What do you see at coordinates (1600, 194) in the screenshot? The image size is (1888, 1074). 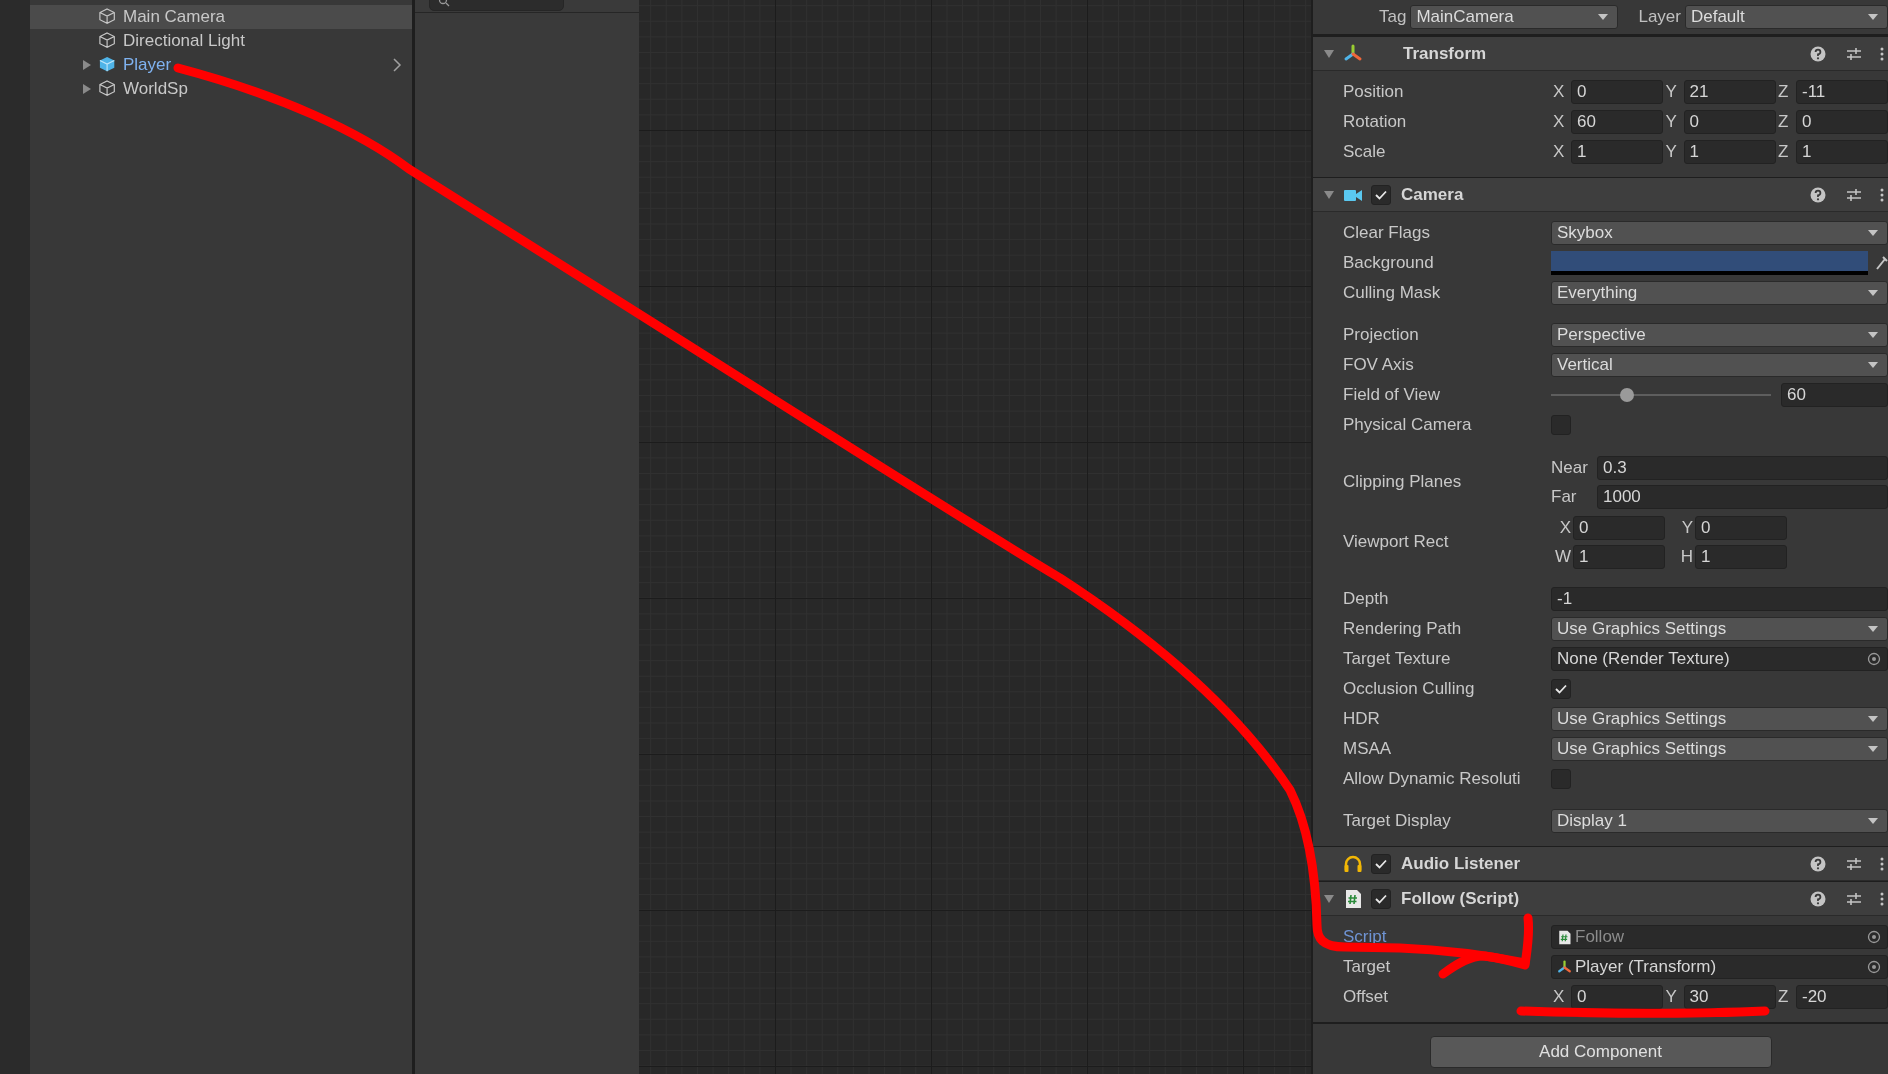 I see `component-header: Camera` at bounding box center [1600, 194].